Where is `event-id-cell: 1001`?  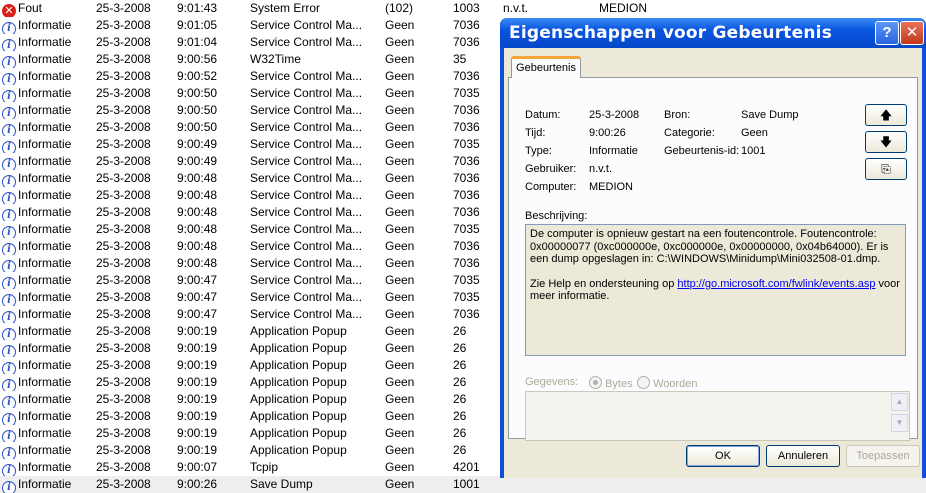
event-id-cell: 1001 is located at coordinates (466, 484).